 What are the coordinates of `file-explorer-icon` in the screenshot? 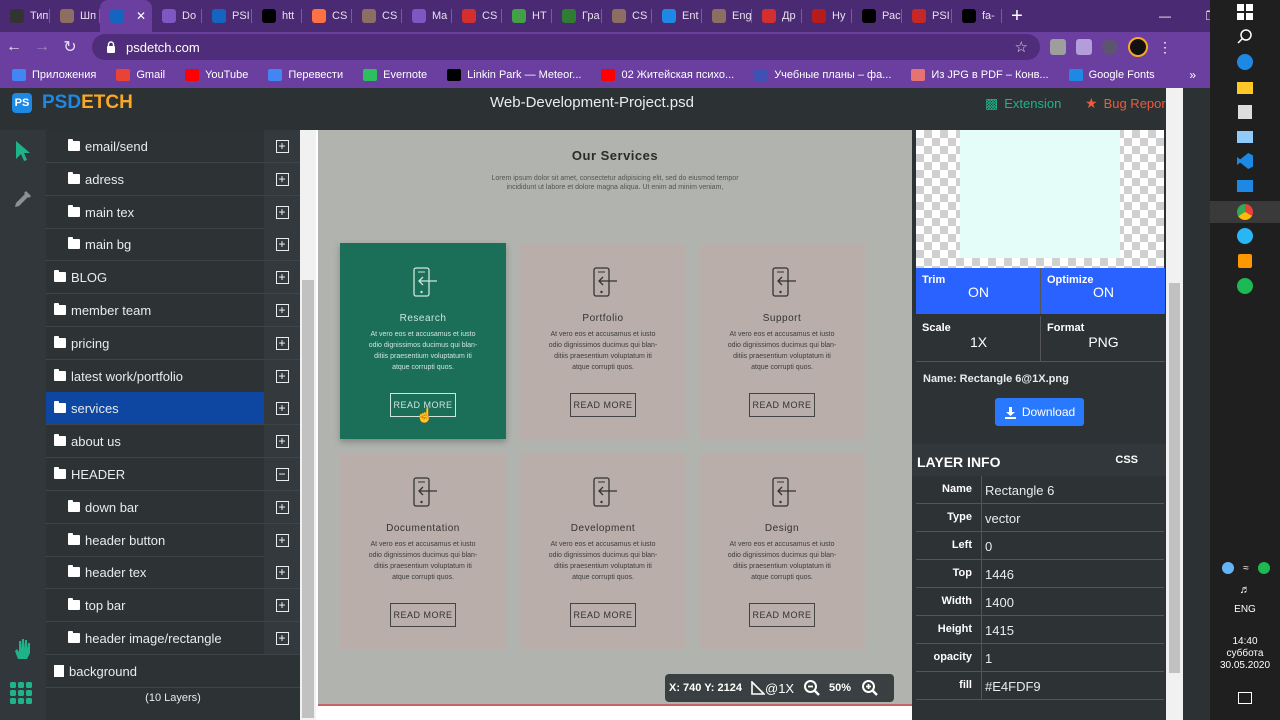 It's located at (1245, 88).